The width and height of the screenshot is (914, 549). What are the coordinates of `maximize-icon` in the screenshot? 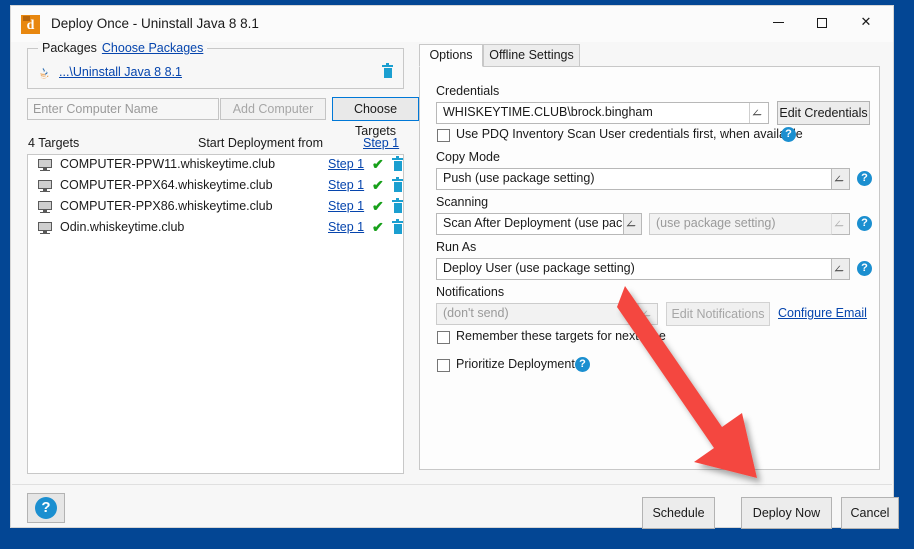 It's located at (822, 22).